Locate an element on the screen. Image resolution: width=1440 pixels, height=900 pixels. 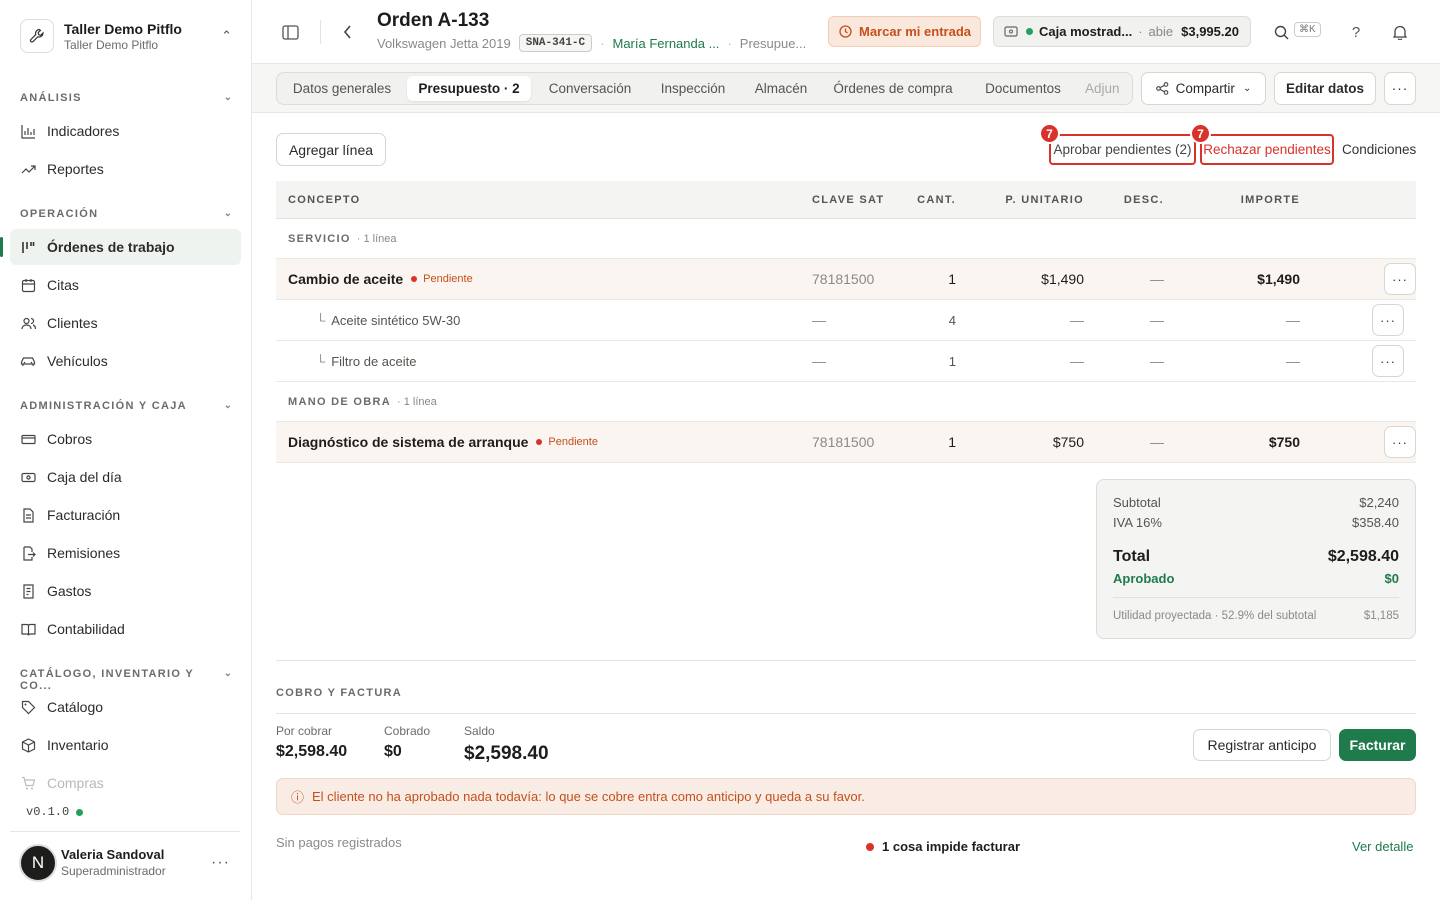
search-icon is located at coordinates (1281, 32).